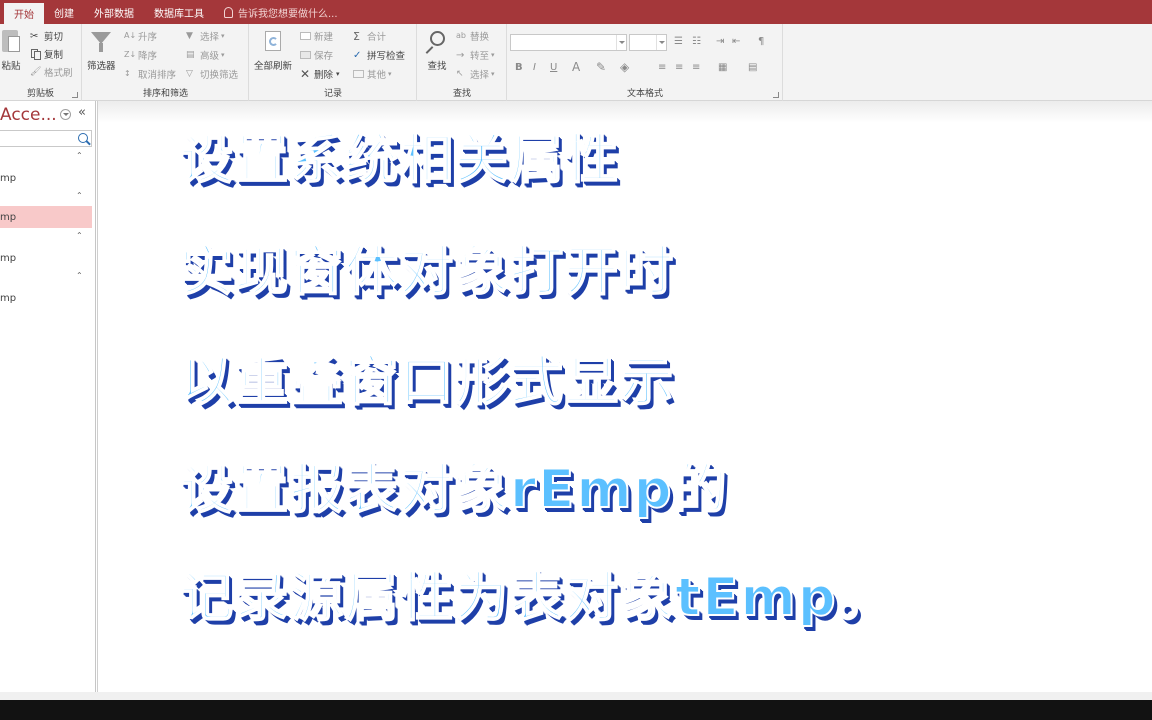  What do you see at coordinates (536, 598) in the screenshot?
I see `caption-line-5: 记录源属性为表对象tEmp。` at bounding box center [536, 598].